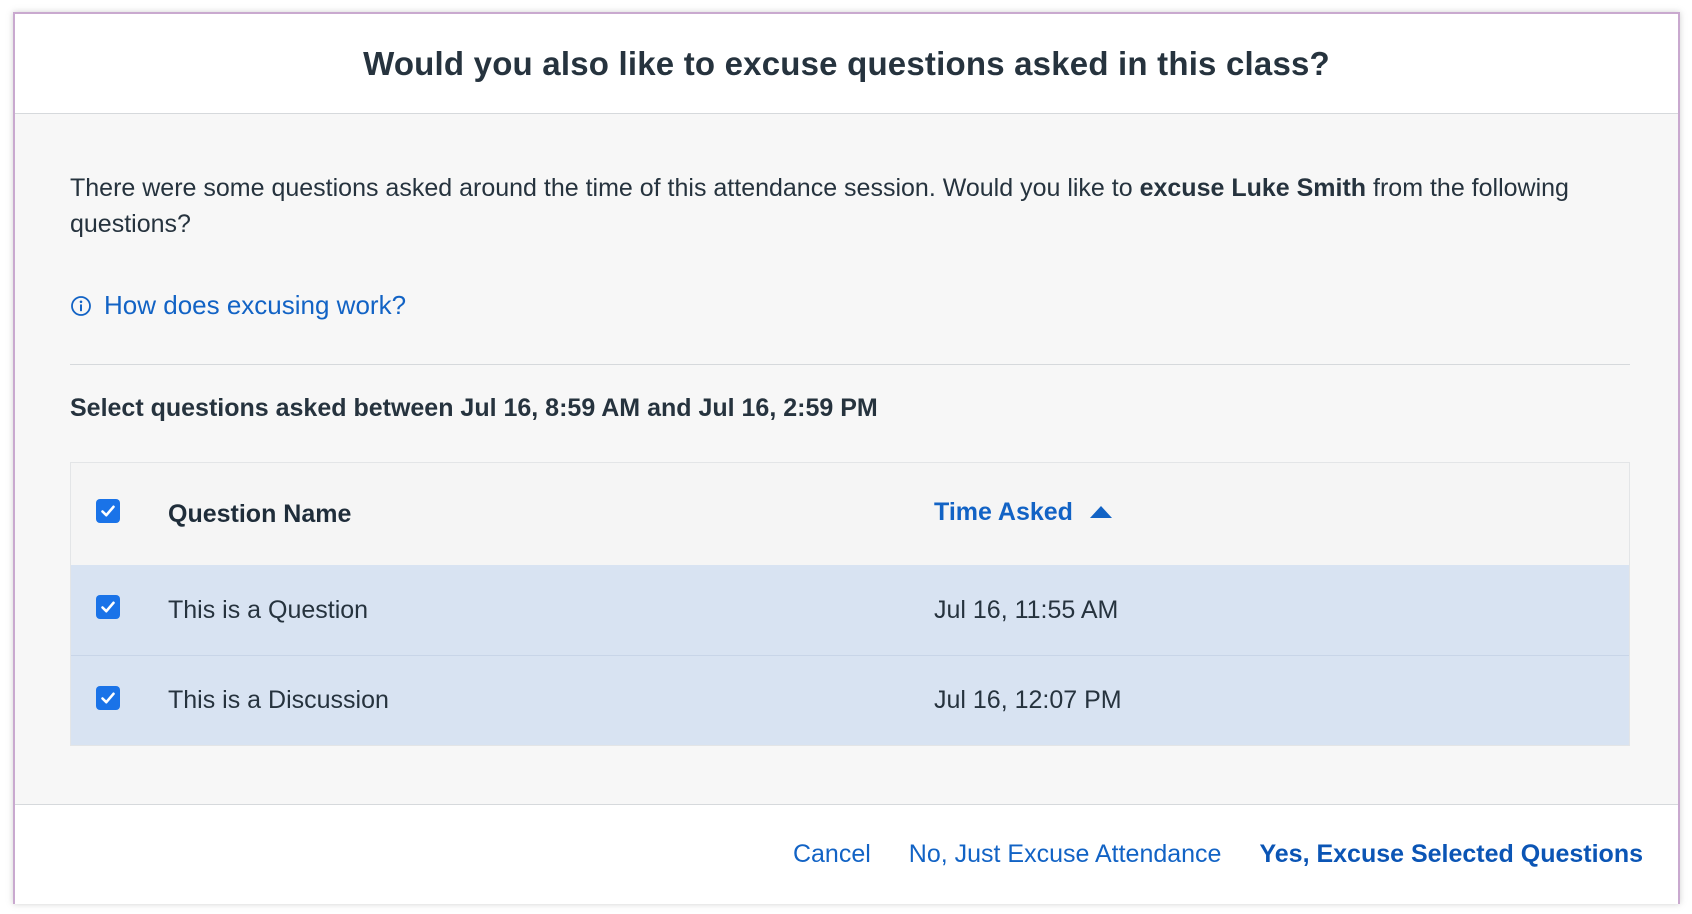 The height and width of the screenshot is (914, 1692). I want to click on table-header-row: Question Name Time Asked, so click(850, 514).